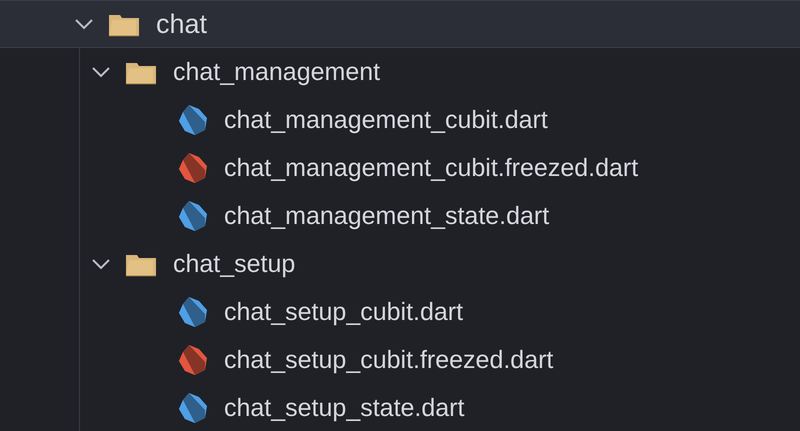  I want to click on tree-item-label: chat_setup_state.dart, so click(344, 408).